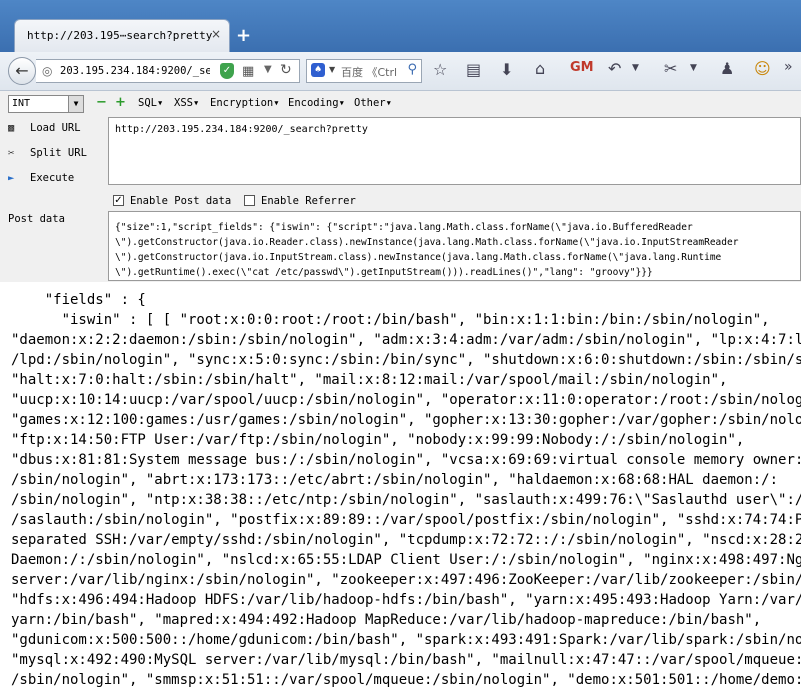 This screenshot has width=801, height=692. I want to click on split-url-label: Split URL, so click(58, 153).